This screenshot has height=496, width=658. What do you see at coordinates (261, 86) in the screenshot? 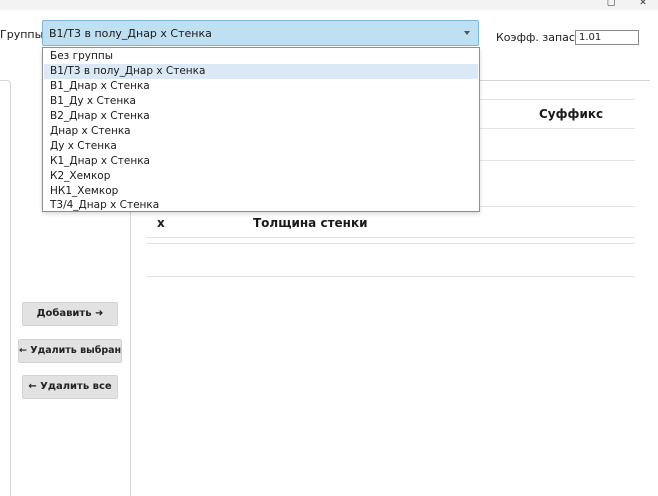
I see `dropdown-option: В1_Днар х Стенка` at bounding box center [261, 86].